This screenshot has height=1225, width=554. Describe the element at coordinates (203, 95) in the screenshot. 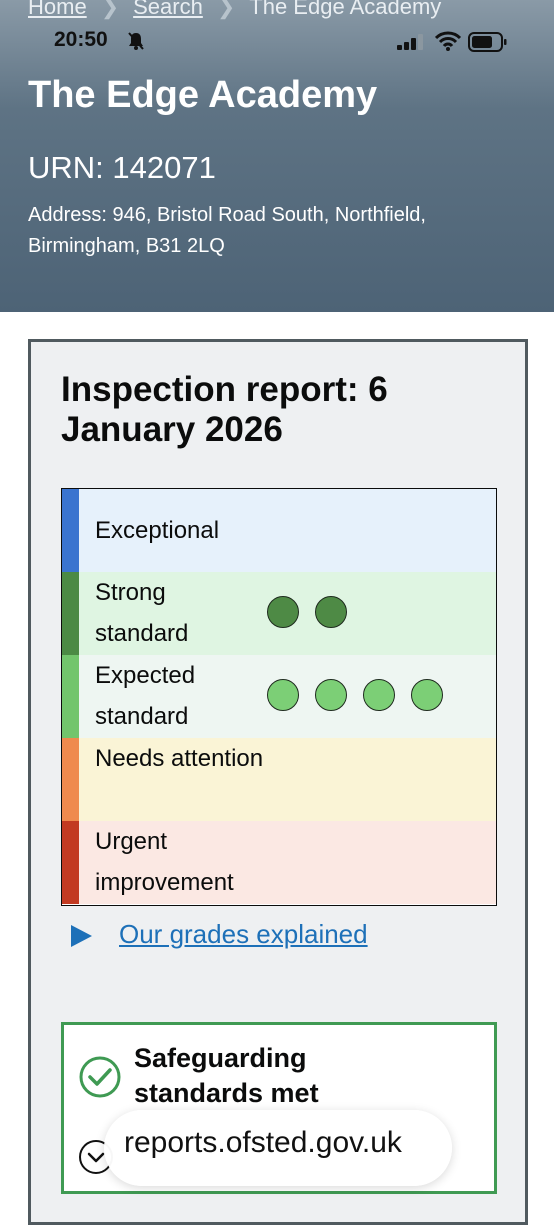

I see `school-name: The Edge Academy` at that location.